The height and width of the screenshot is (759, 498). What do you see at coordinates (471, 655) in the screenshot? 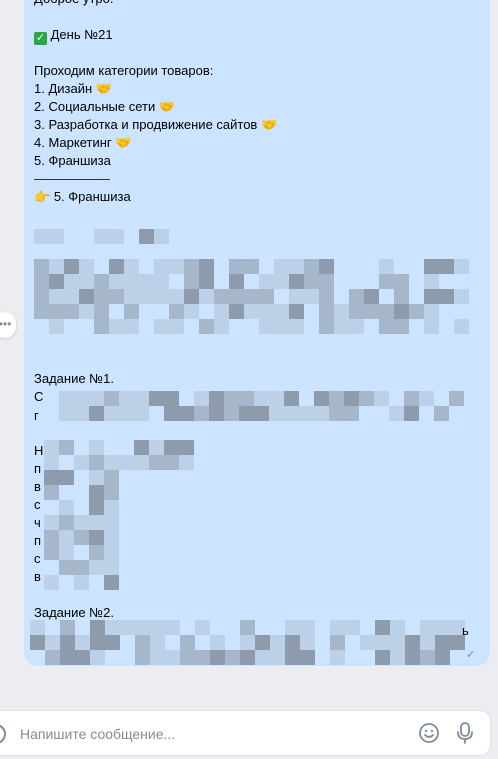
I see `checkmark-icon: ✓` at bounding box center [471, 655].